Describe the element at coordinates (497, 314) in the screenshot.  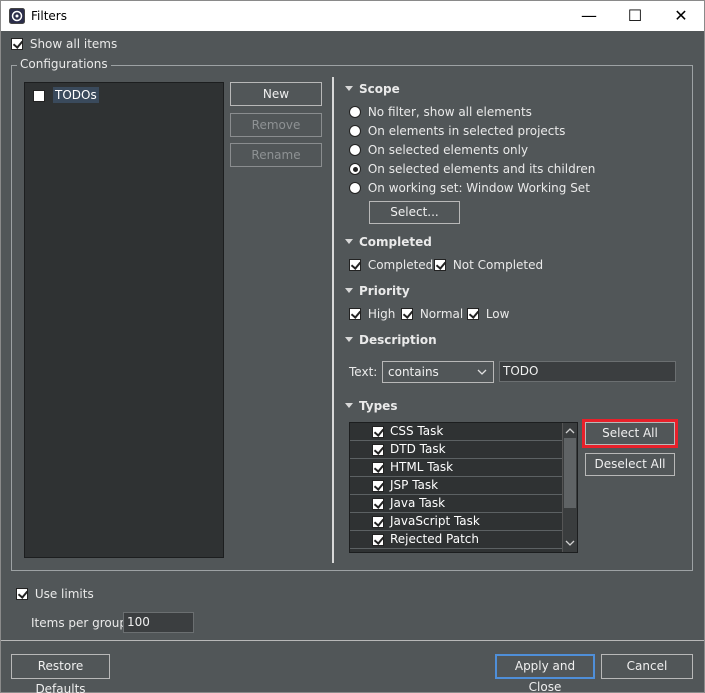
I see `priority-low-label: Low` at that location.